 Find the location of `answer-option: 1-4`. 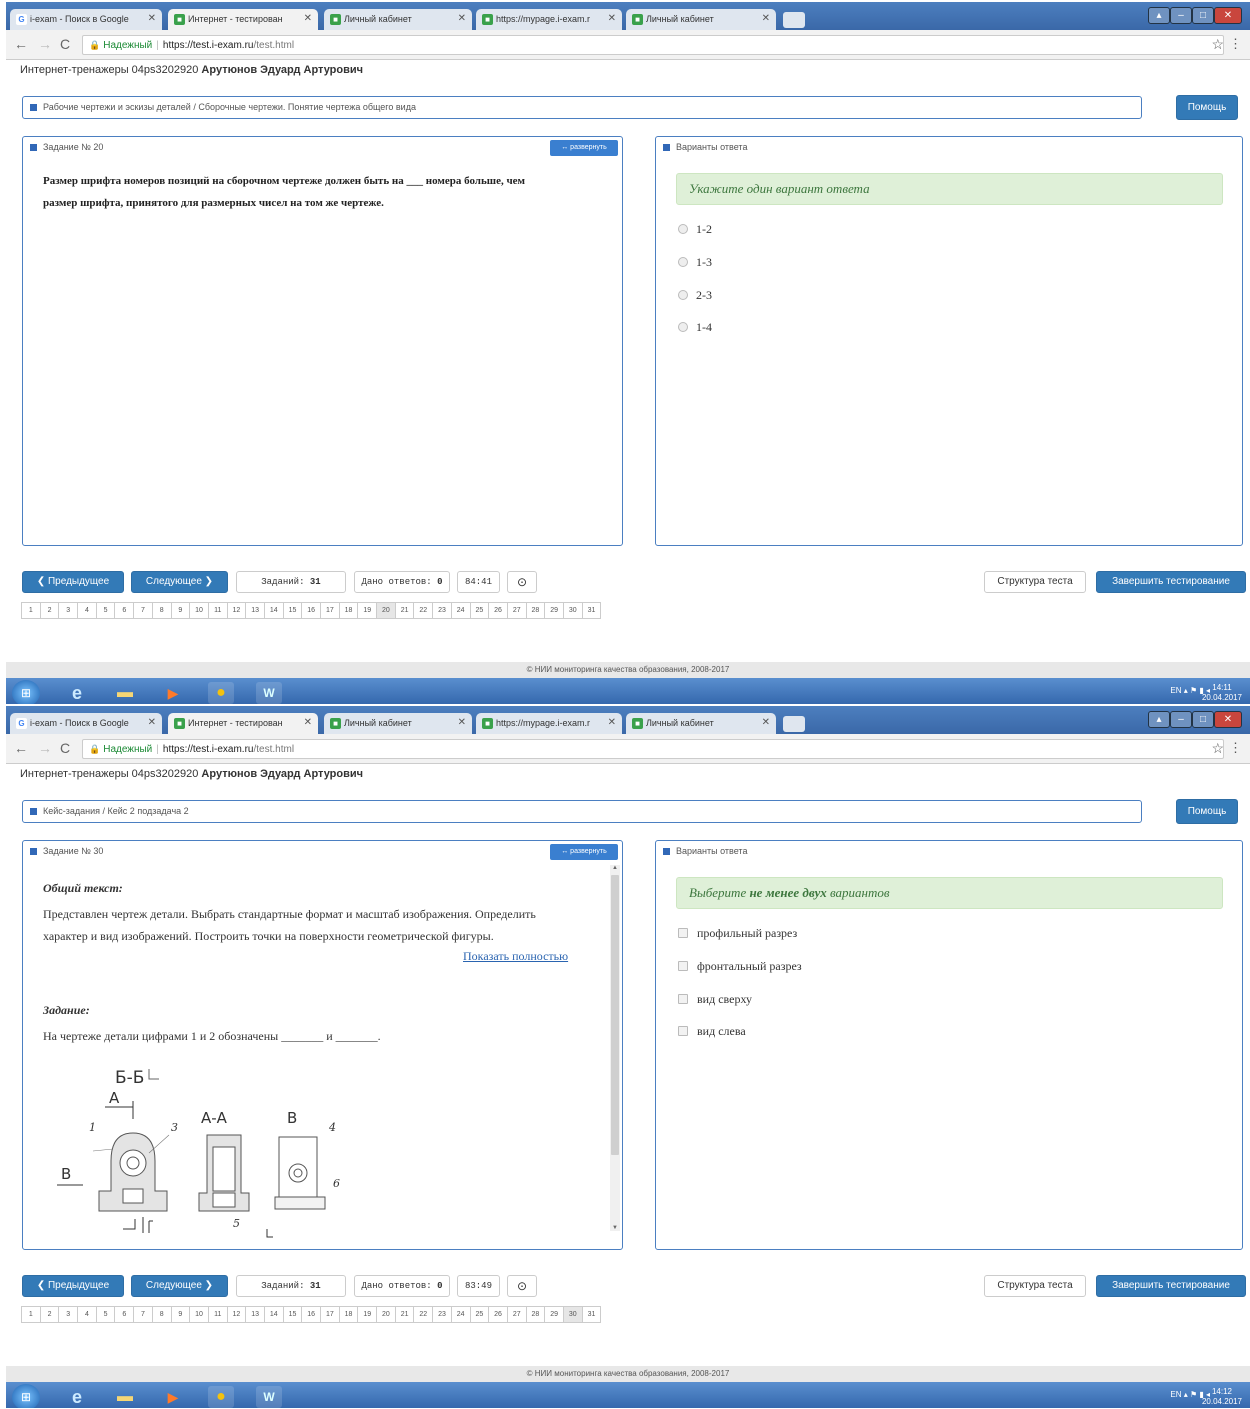

answer-option: 1-4 is located at coordinates (695, 327).